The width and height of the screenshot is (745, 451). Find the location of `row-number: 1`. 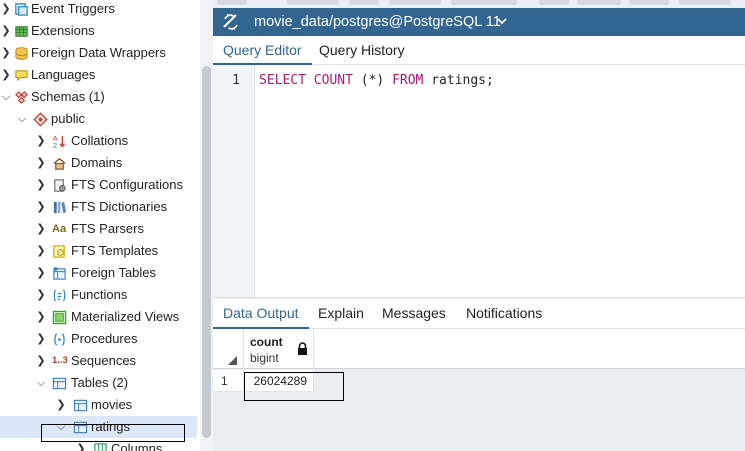

row-number: 1 is located at coordinates (228, 381).